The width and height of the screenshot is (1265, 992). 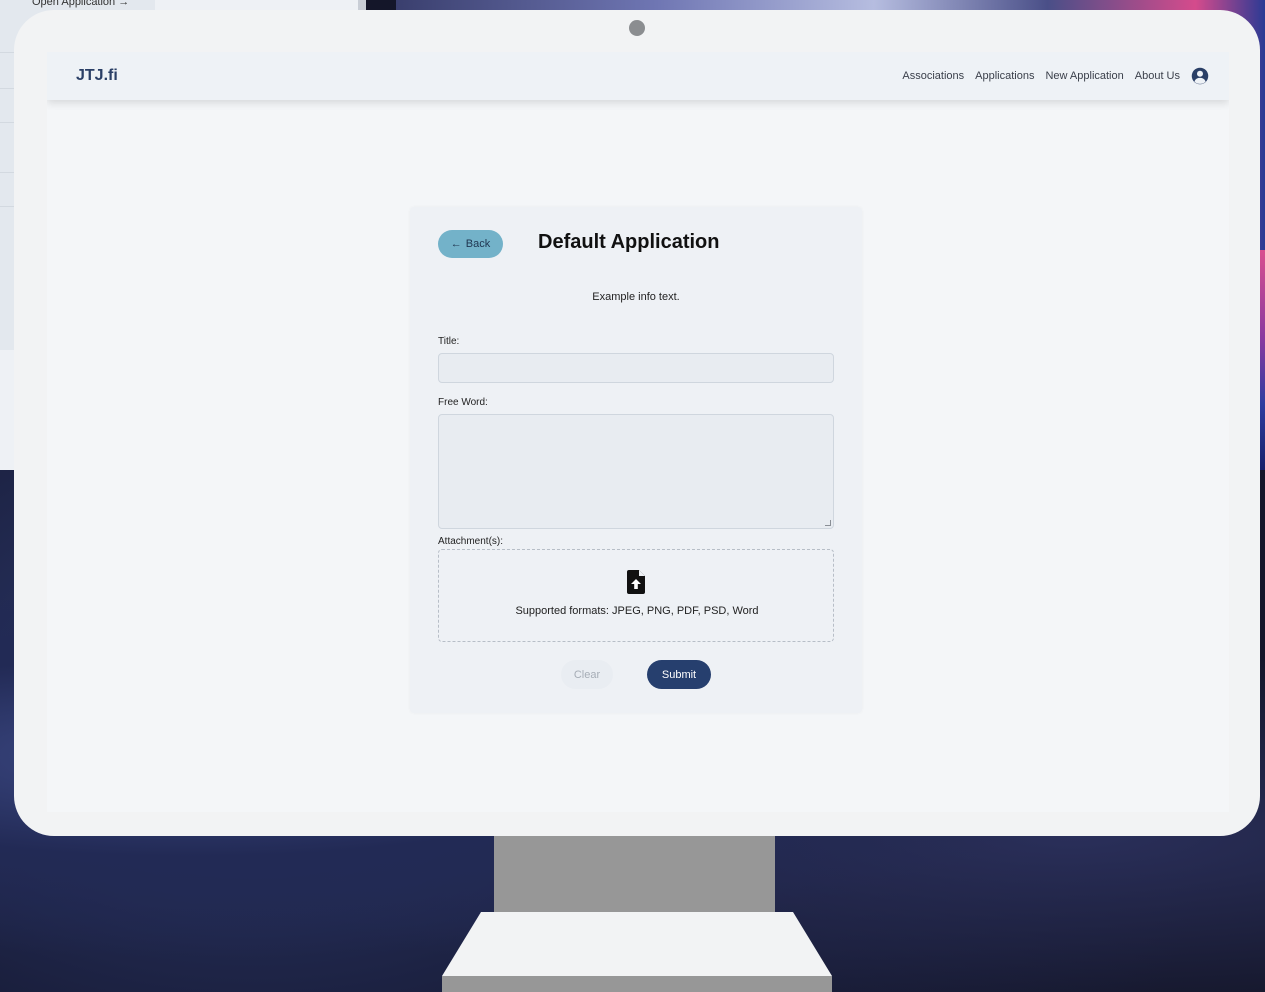 I want to click on nav-link-about-us: About Us, so click(x=1157, y=76).